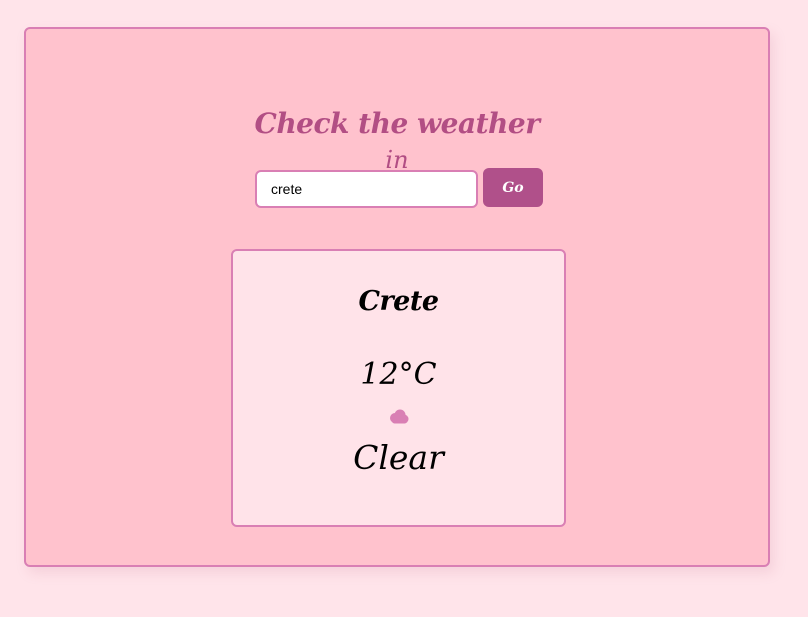  I want to click on city-search-input, so click(366, 189).